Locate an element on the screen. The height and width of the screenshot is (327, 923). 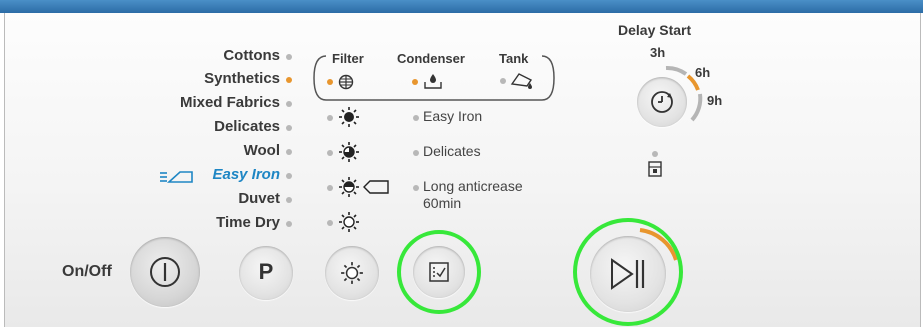
delicates-option-indicator is located at coordinates (416, 153).